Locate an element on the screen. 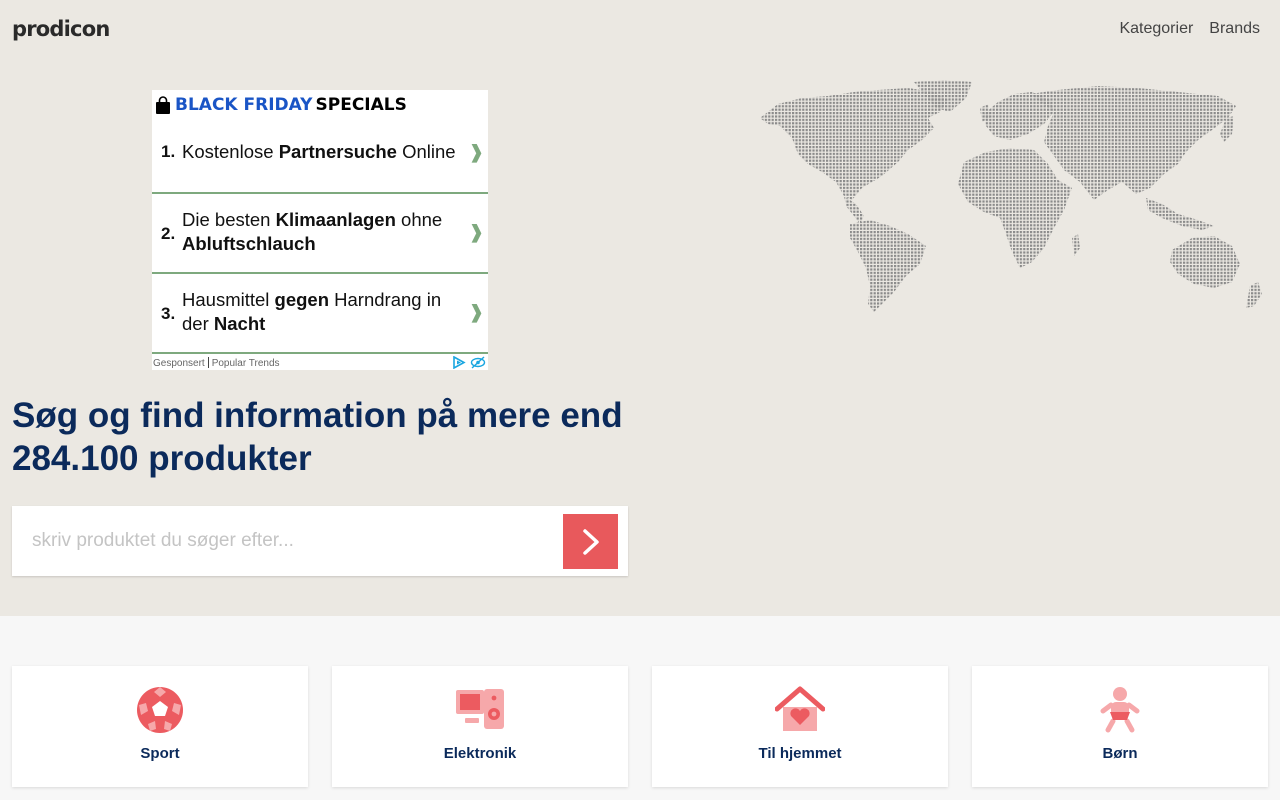  ad-title-blue: BLACK FRIDAY is located at coordinates (244, 105).